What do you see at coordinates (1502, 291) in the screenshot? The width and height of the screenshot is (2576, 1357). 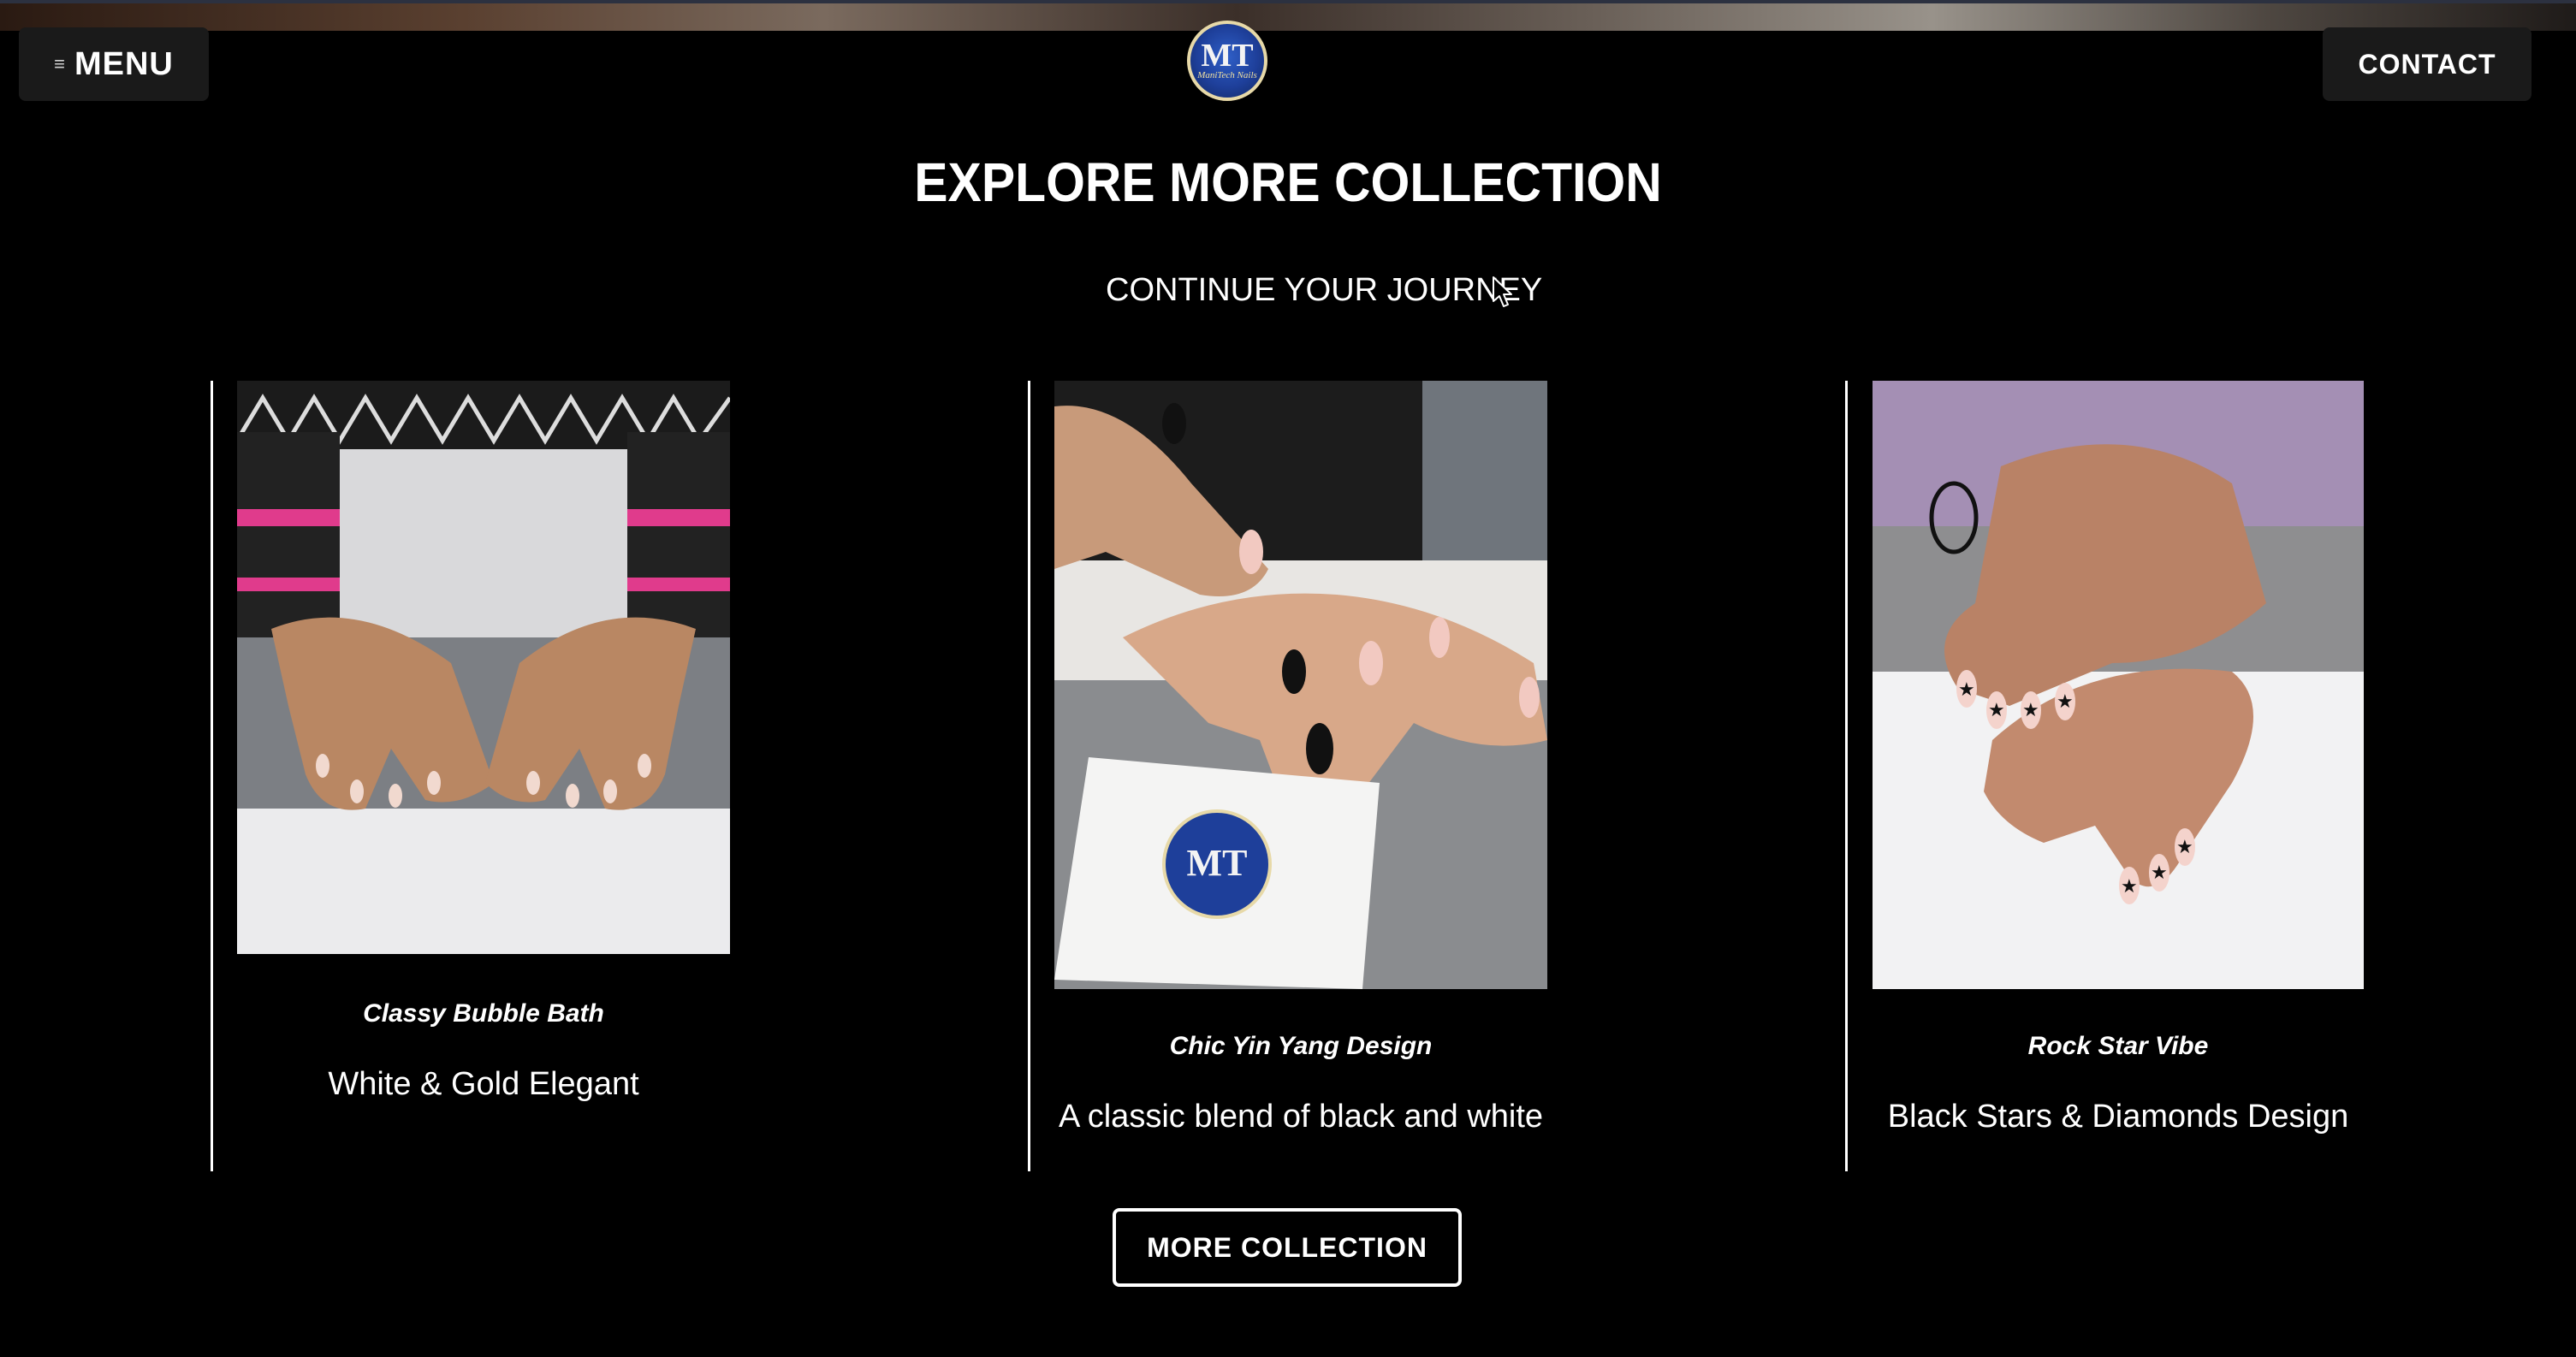 I see `mouse-cursor-icon` at bounding box center [1502, 291].